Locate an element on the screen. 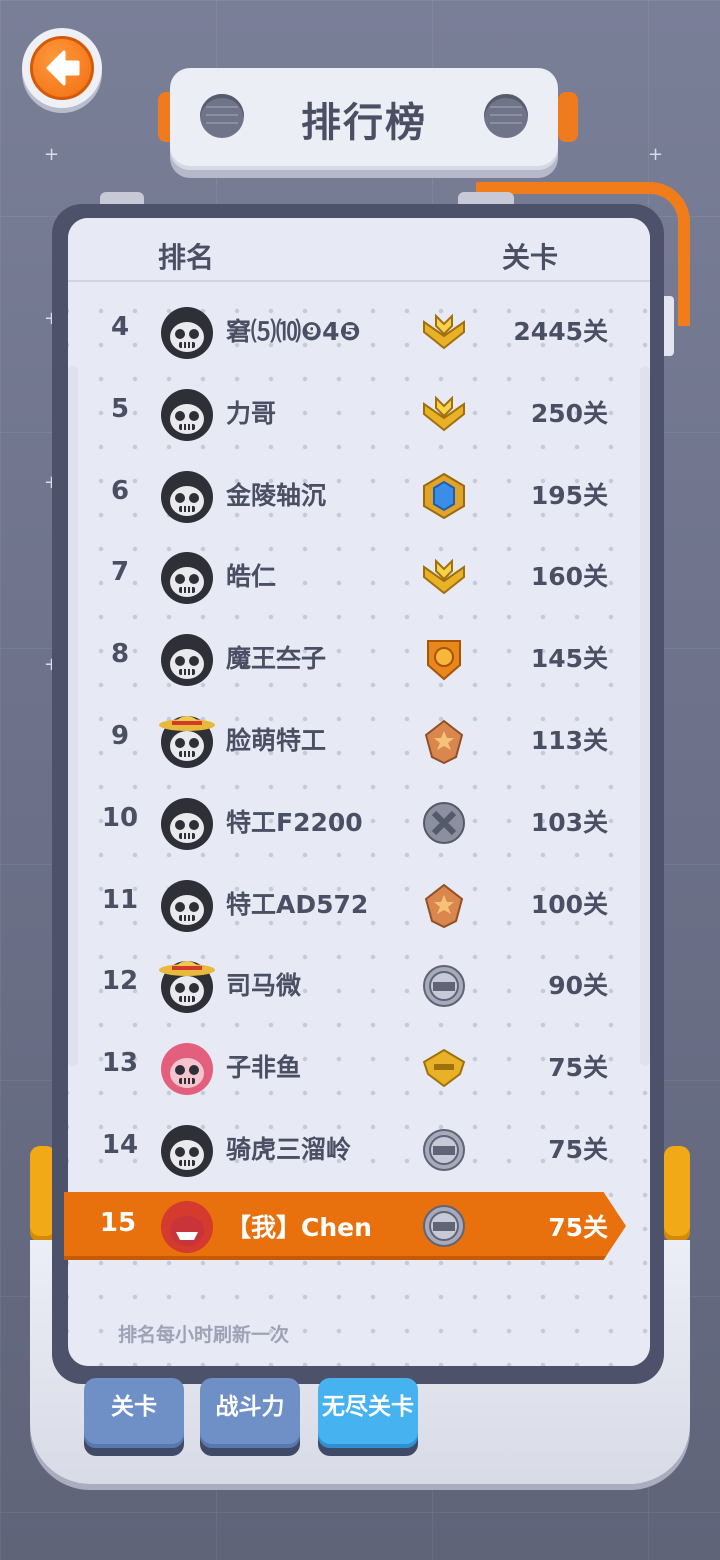  my-badge-icon is located at coordinates (444, 1226).